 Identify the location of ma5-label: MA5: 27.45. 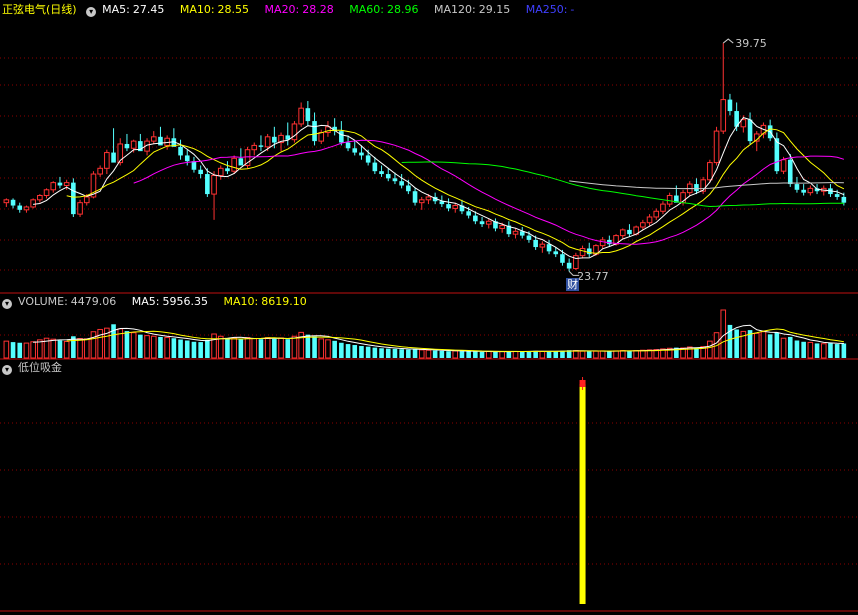
(133, 9).